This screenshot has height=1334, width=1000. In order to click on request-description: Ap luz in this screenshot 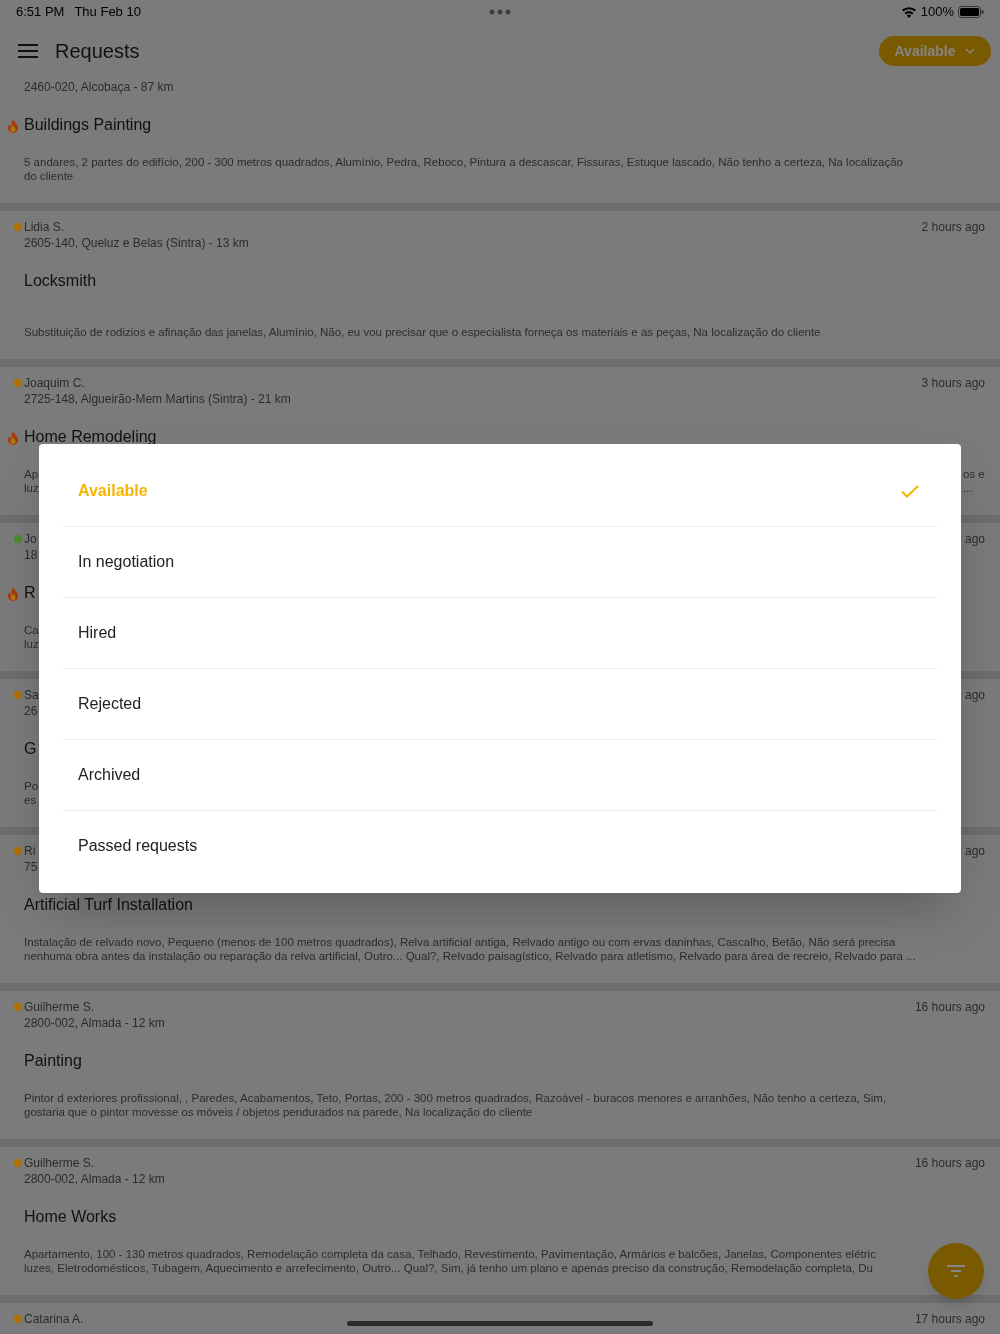, I will do `click(31, 481)`.